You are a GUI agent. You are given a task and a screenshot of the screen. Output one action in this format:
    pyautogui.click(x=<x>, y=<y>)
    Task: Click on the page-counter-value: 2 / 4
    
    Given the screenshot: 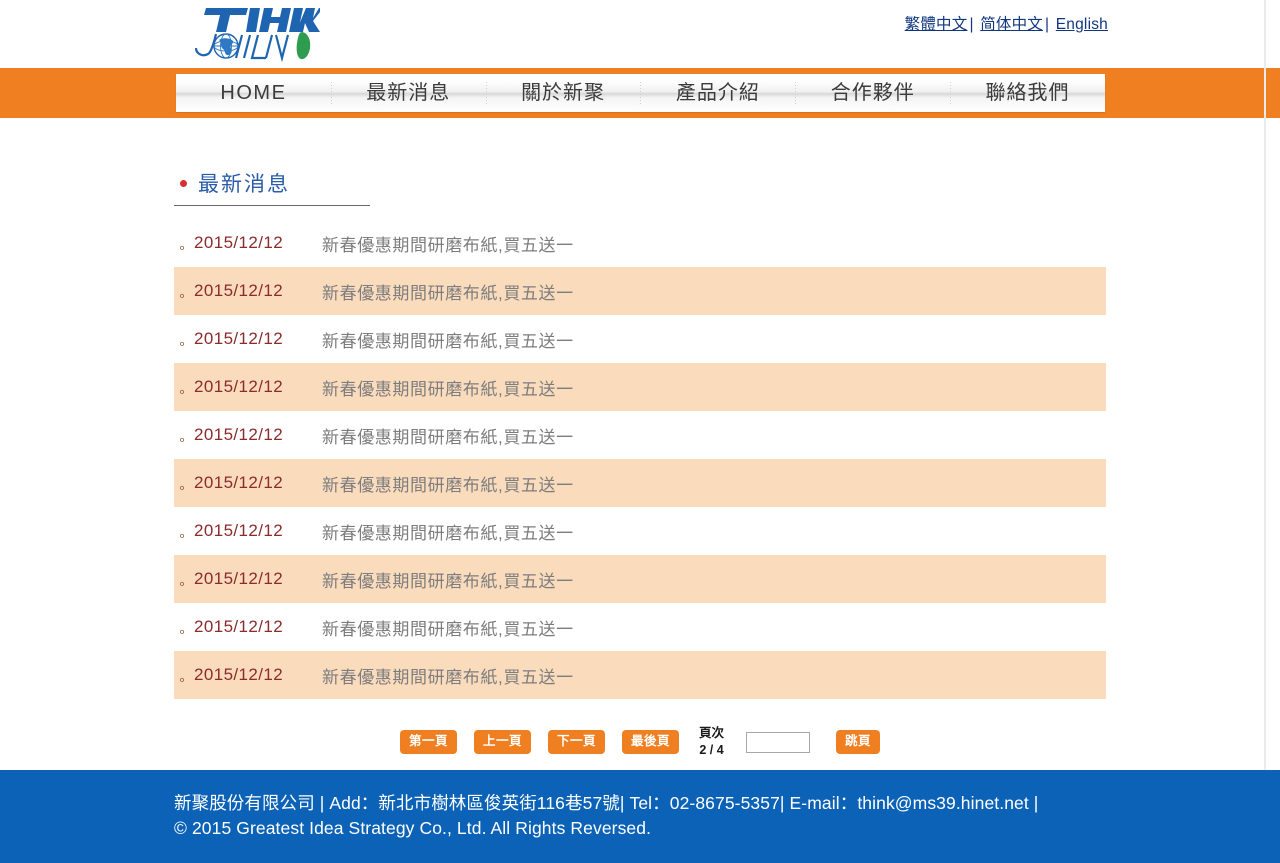 What is the action you would take?
    pyautogui.click(x=711, y=750)
    